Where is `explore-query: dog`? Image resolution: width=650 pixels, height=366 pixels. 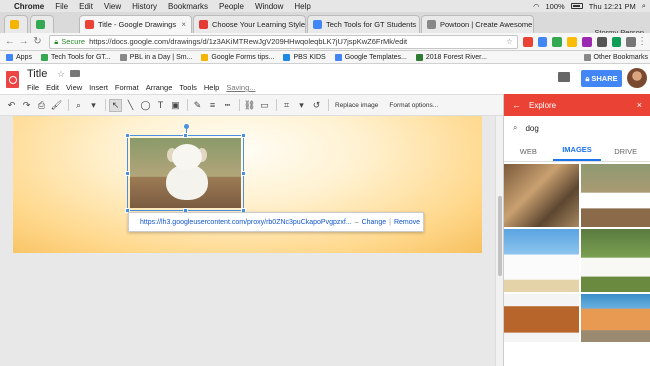 explore-query: dog is located at coordinates (531, 128).